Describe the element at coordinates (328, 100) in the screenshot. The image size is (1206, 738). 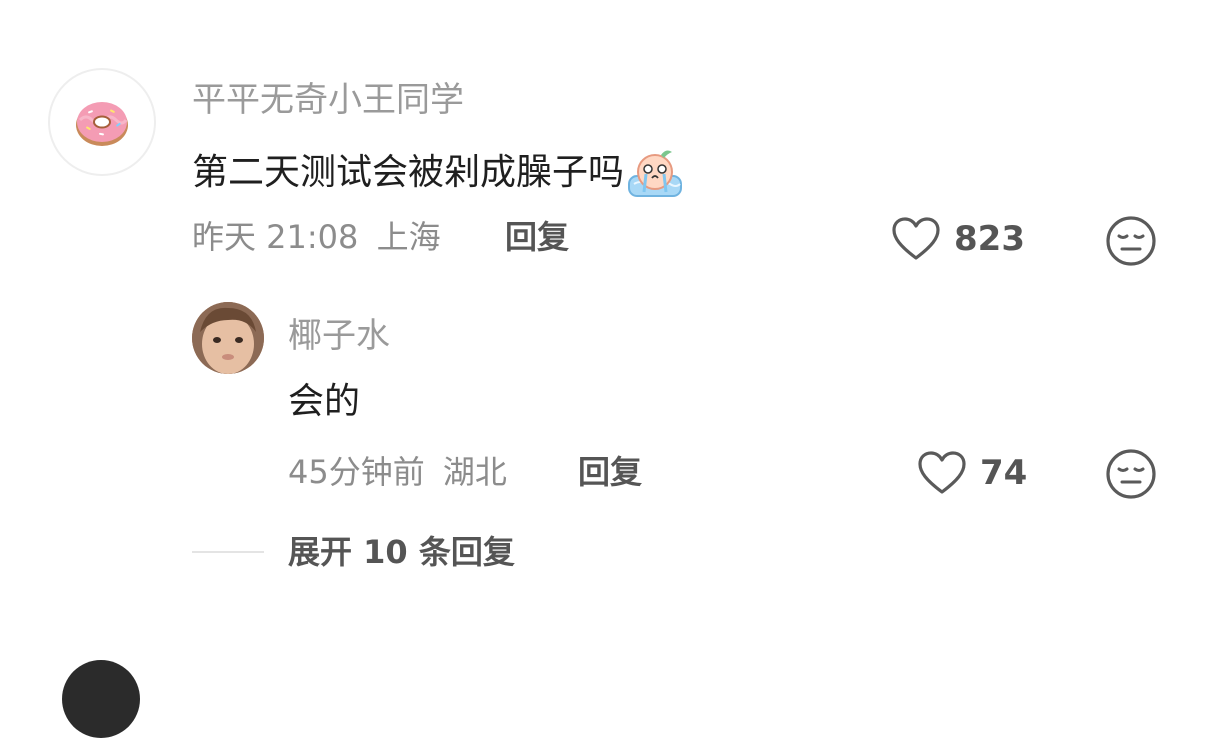
I see `comment-username: 平平无奇小王同学` at that location.